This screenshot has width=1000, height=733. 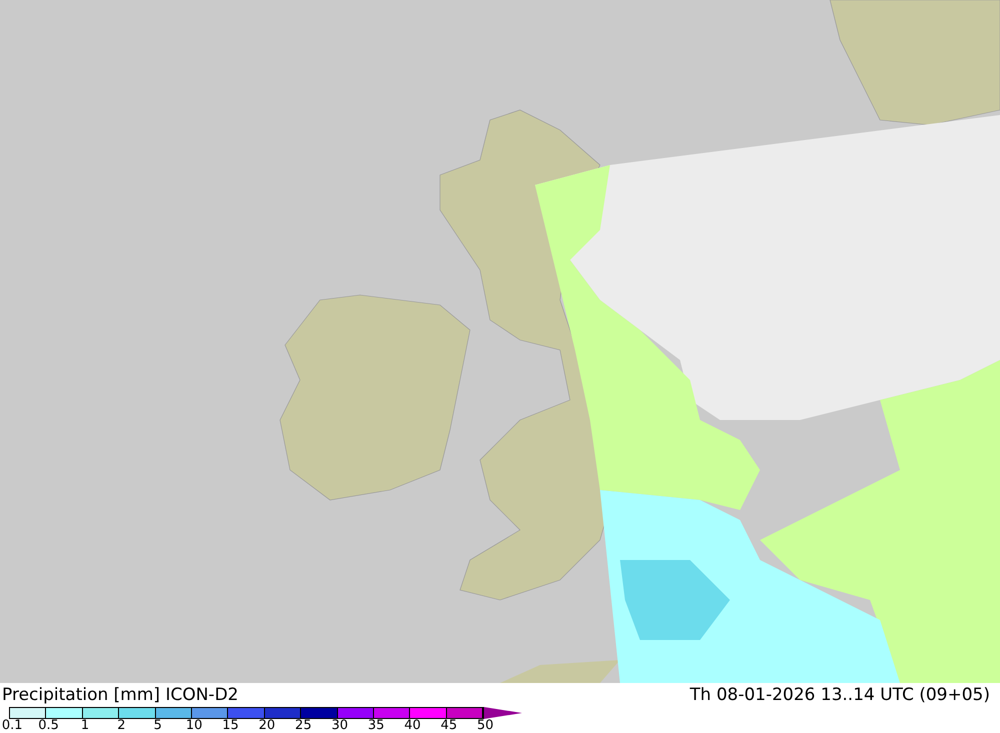 What do you see at coordinates (120, 695) in the screenshot?
I see `legend-title: Precipitation [mm] ICON-D2` at bounding box center [120, 695].